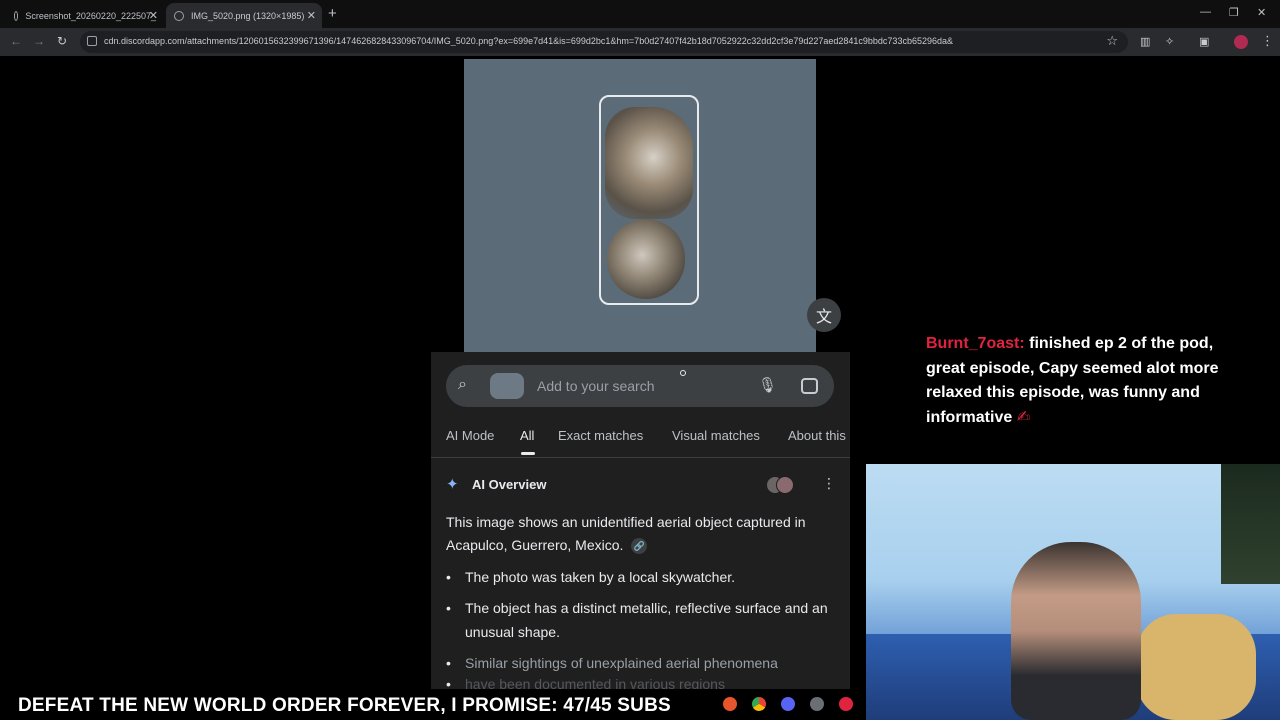  What do you see at coordinates (1250, 524) in the screenshot?
I see `background-plant` at bounding box center [1250, 524].